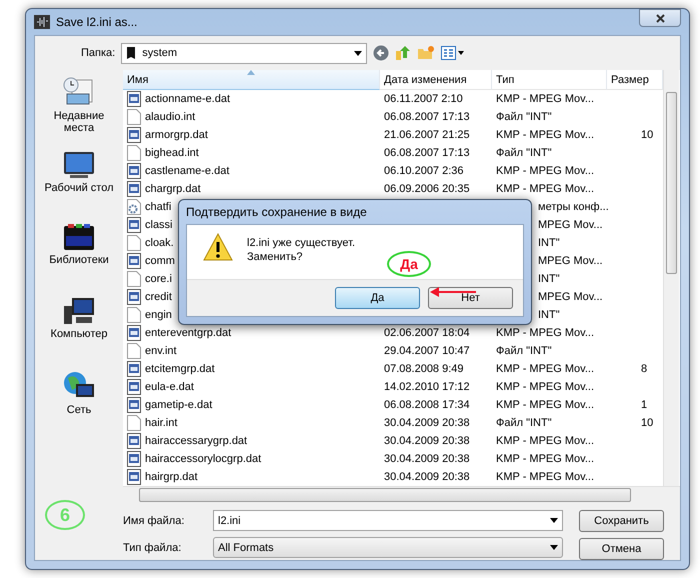  Describe the element at coordinates (301, 243) in the screenshot. I see `dialog-message: l2.ini уже существует.` at that location.